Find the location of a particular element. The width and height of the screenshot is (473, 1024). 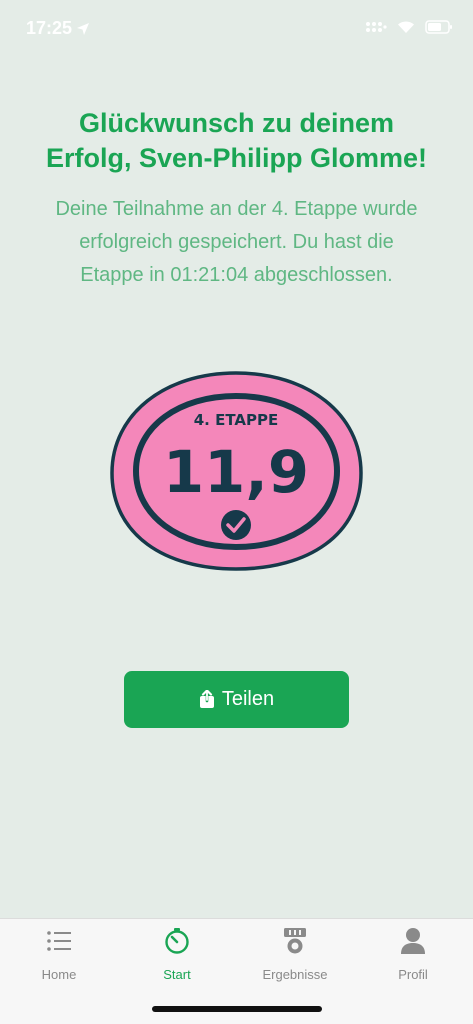

badge-distance: 11,9 is located at coordinates (236, 472).